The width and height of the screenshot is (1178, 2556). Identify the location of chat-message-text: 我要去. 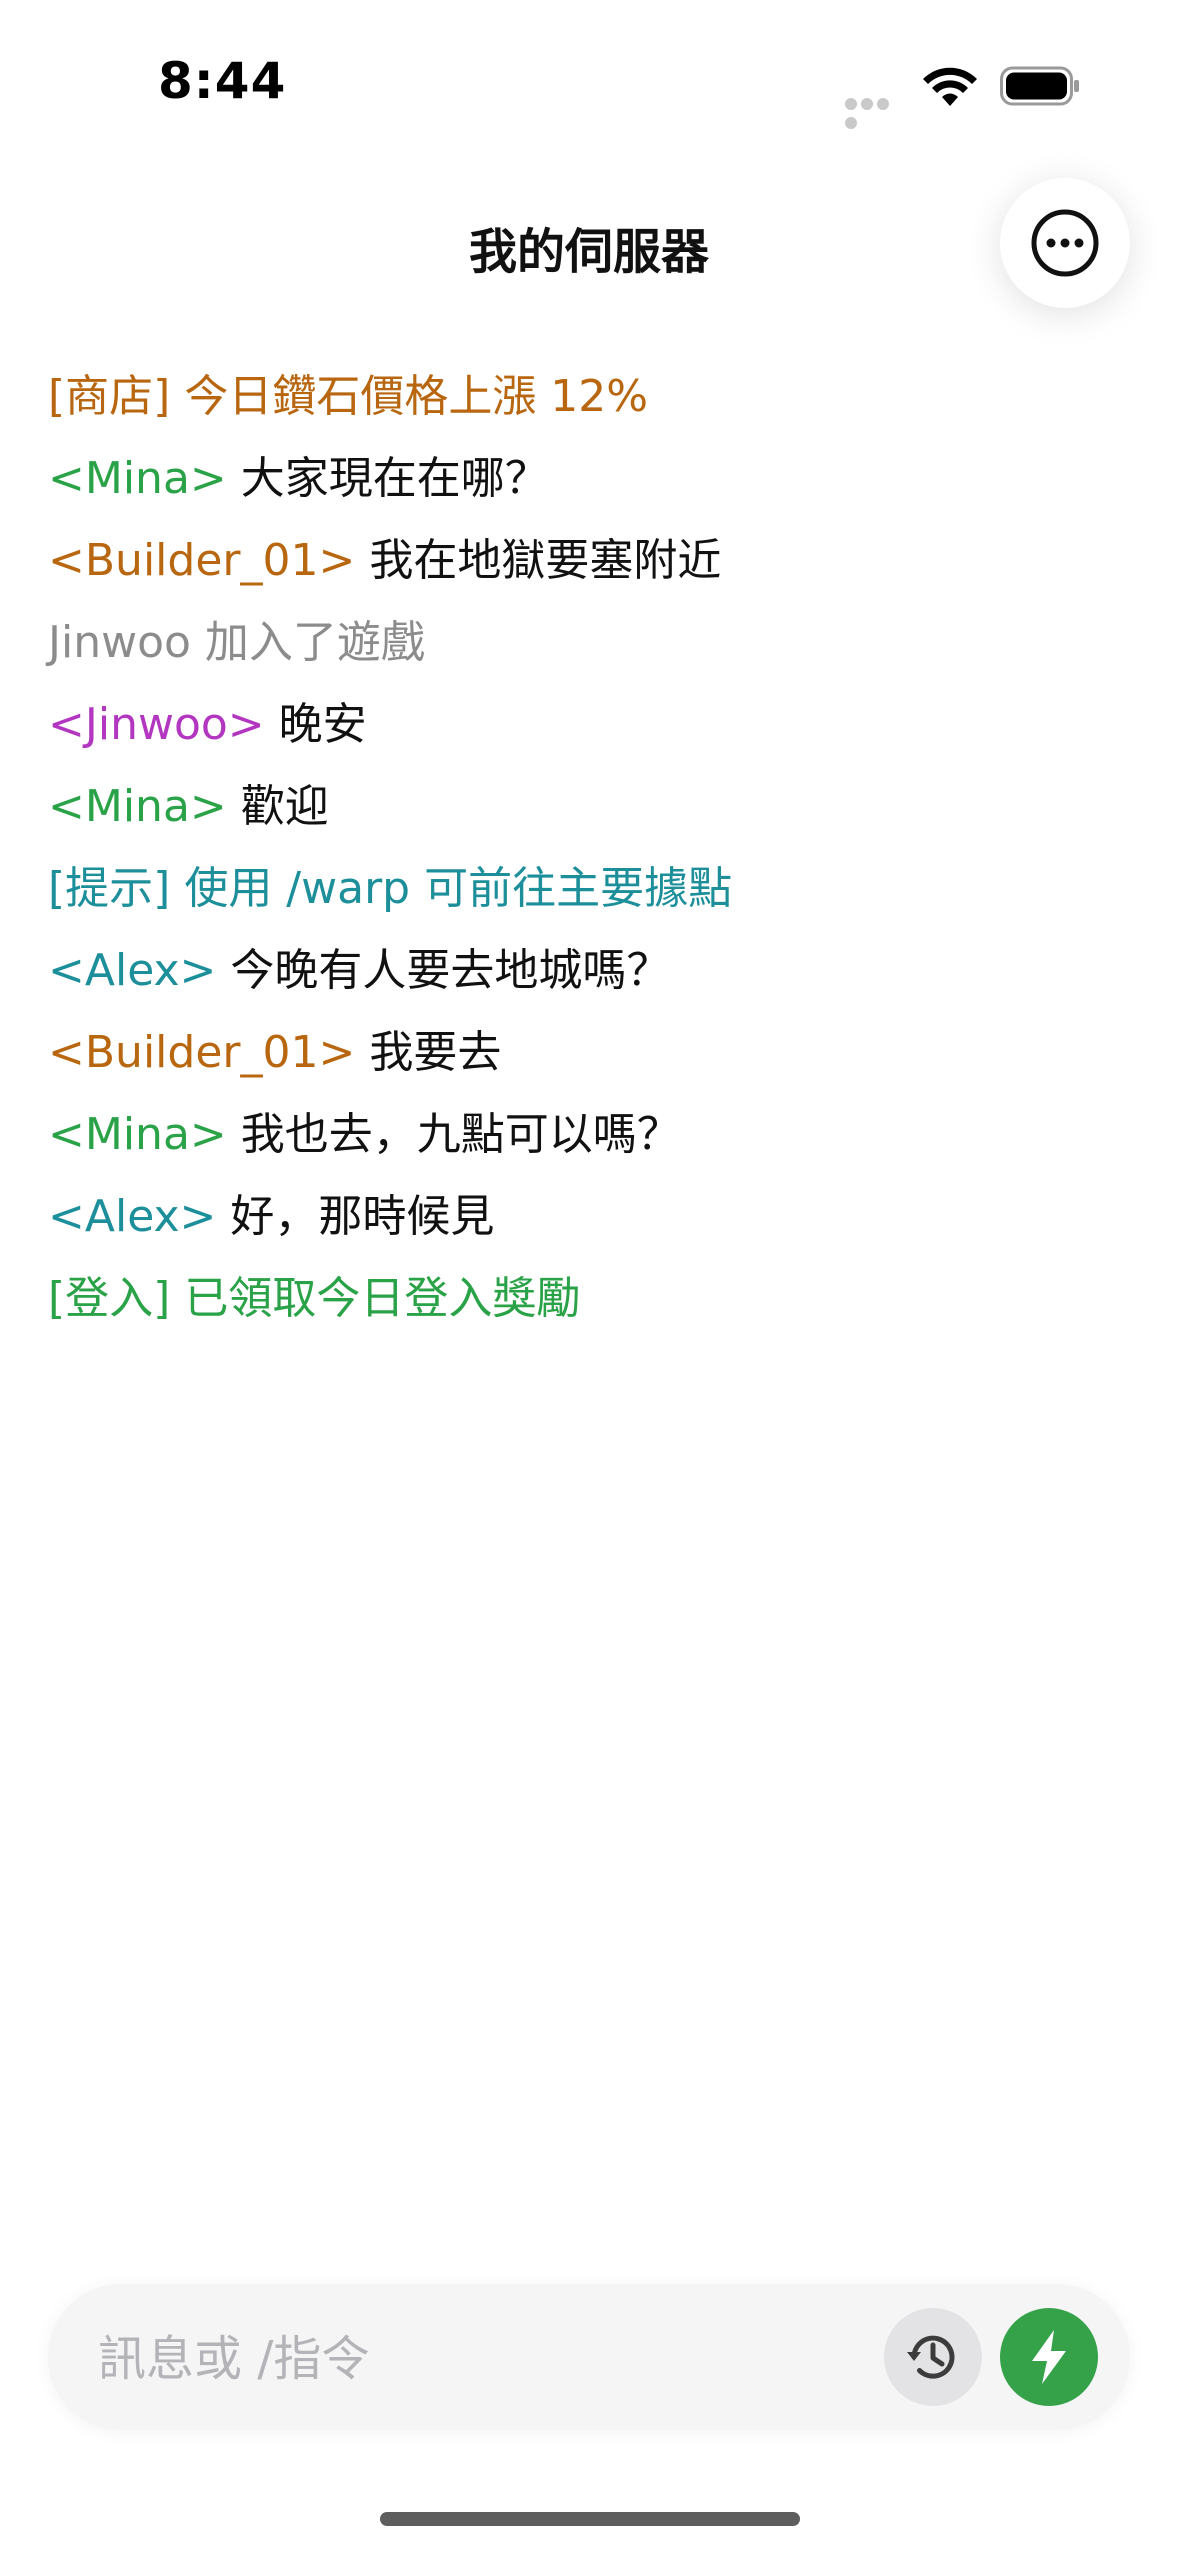
(428, 1052).